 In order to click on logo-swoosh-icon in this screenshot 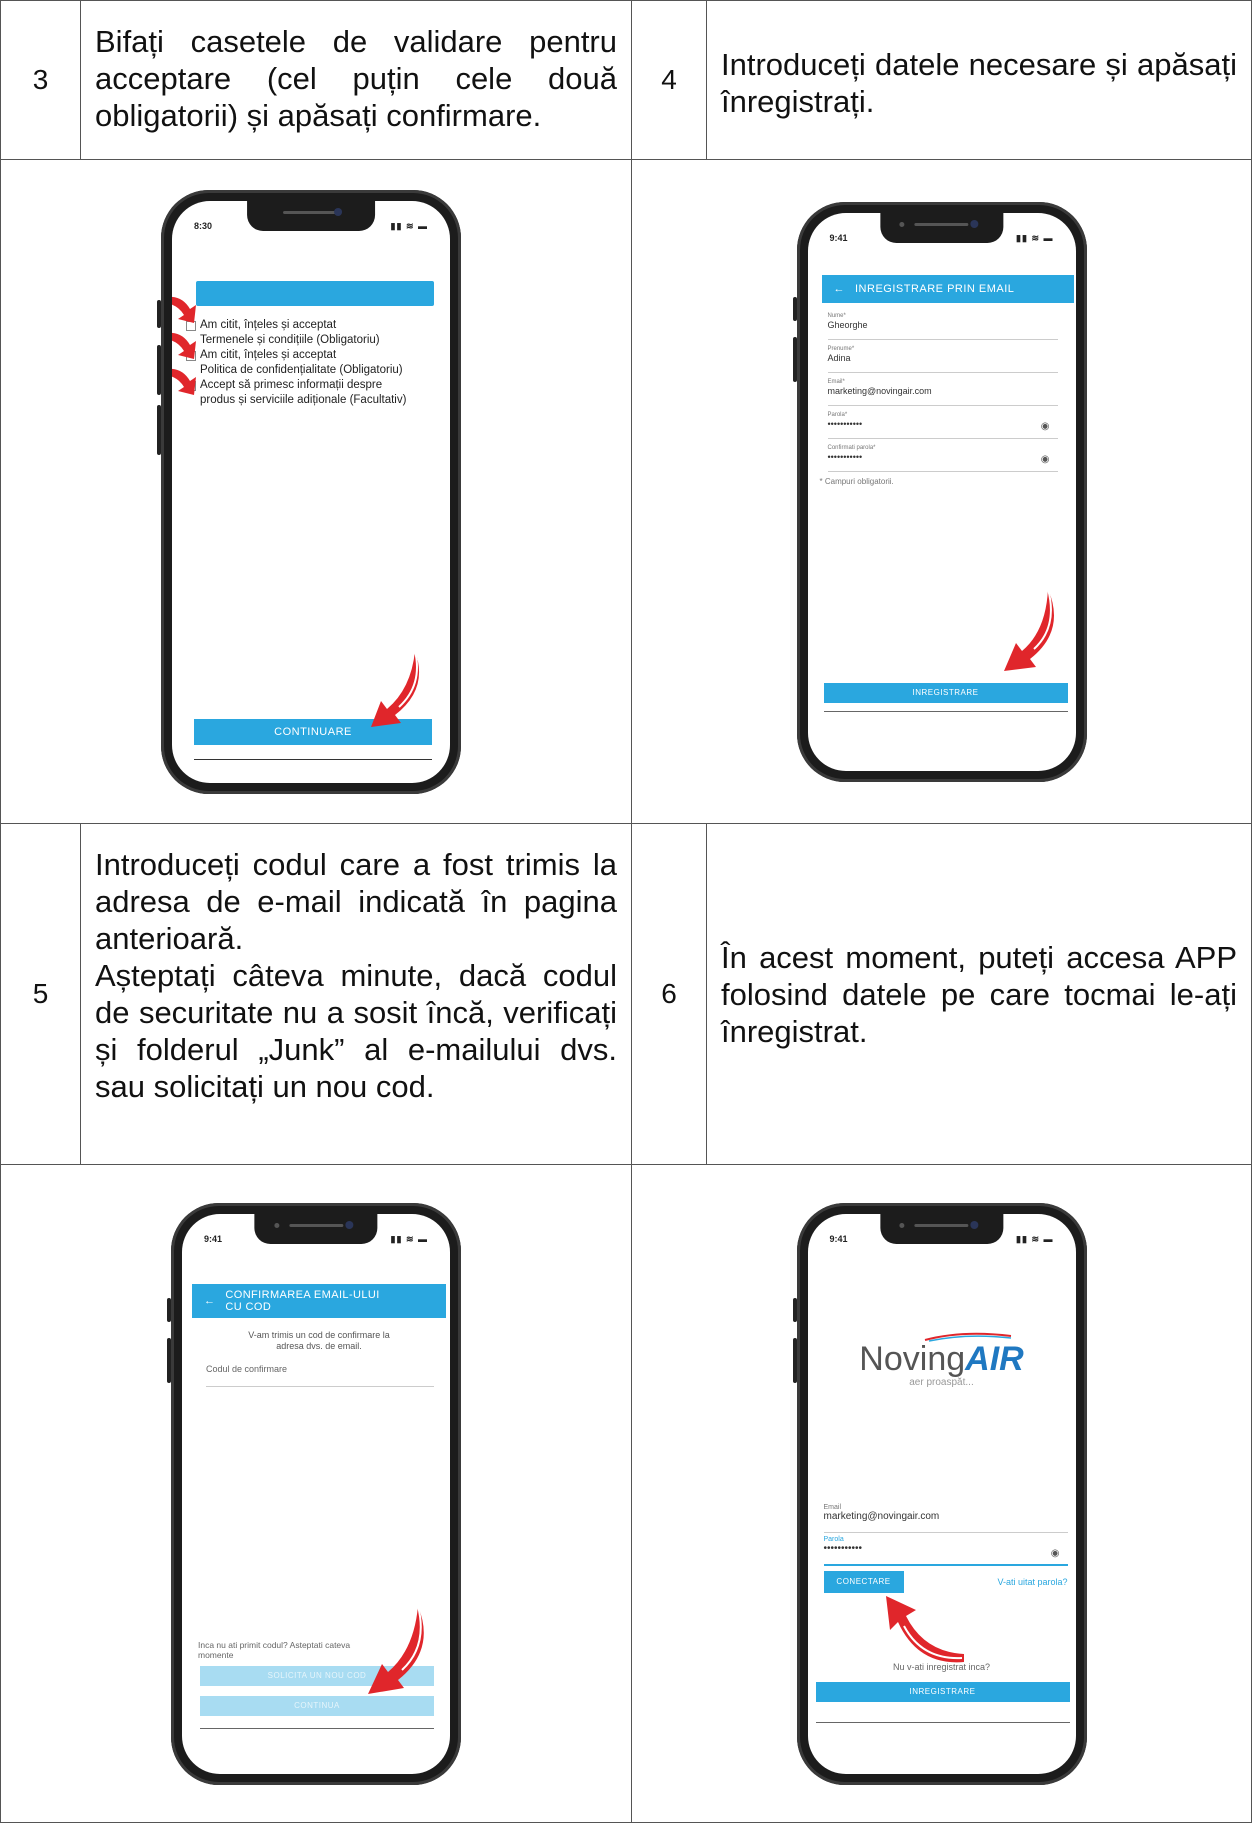, I will do `click(967, 1337)`.